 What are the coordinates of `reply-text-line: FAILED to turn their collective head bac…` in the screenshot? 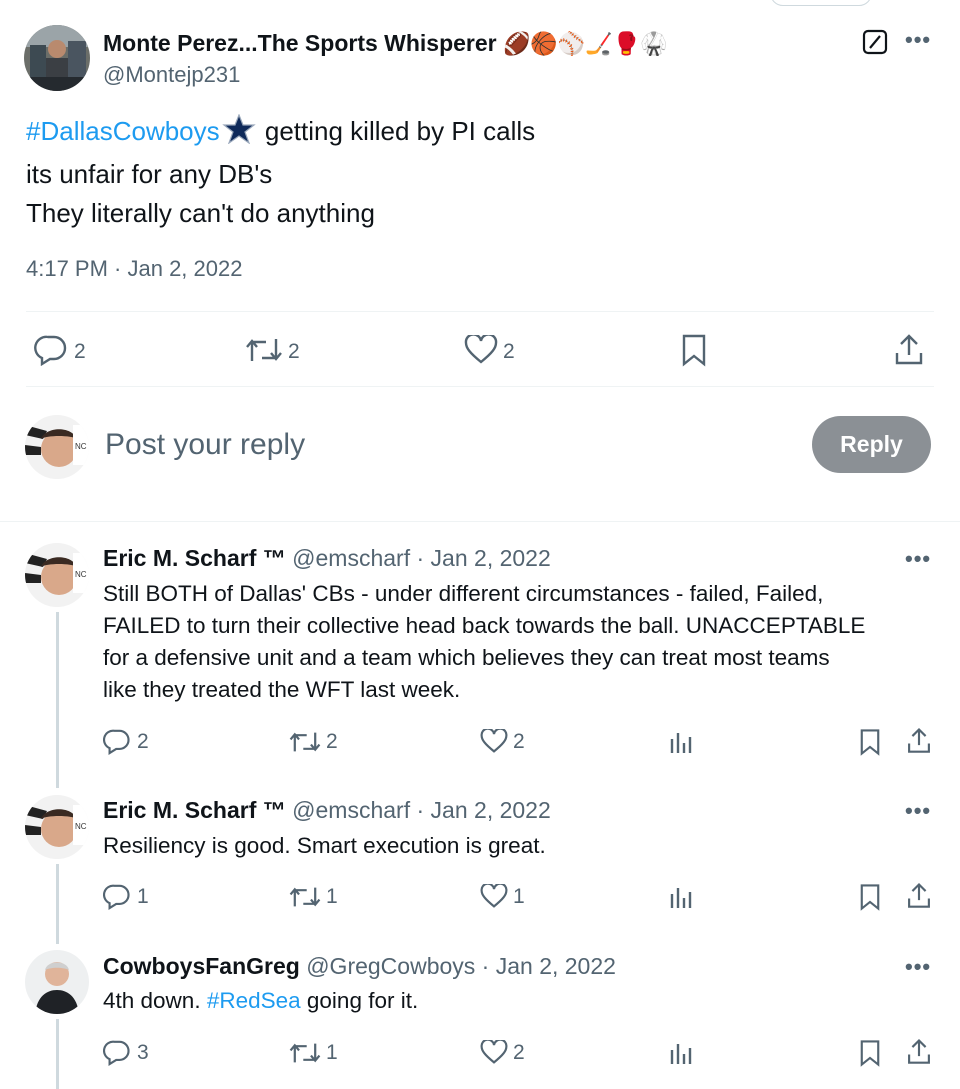 It's located at (484, 625).